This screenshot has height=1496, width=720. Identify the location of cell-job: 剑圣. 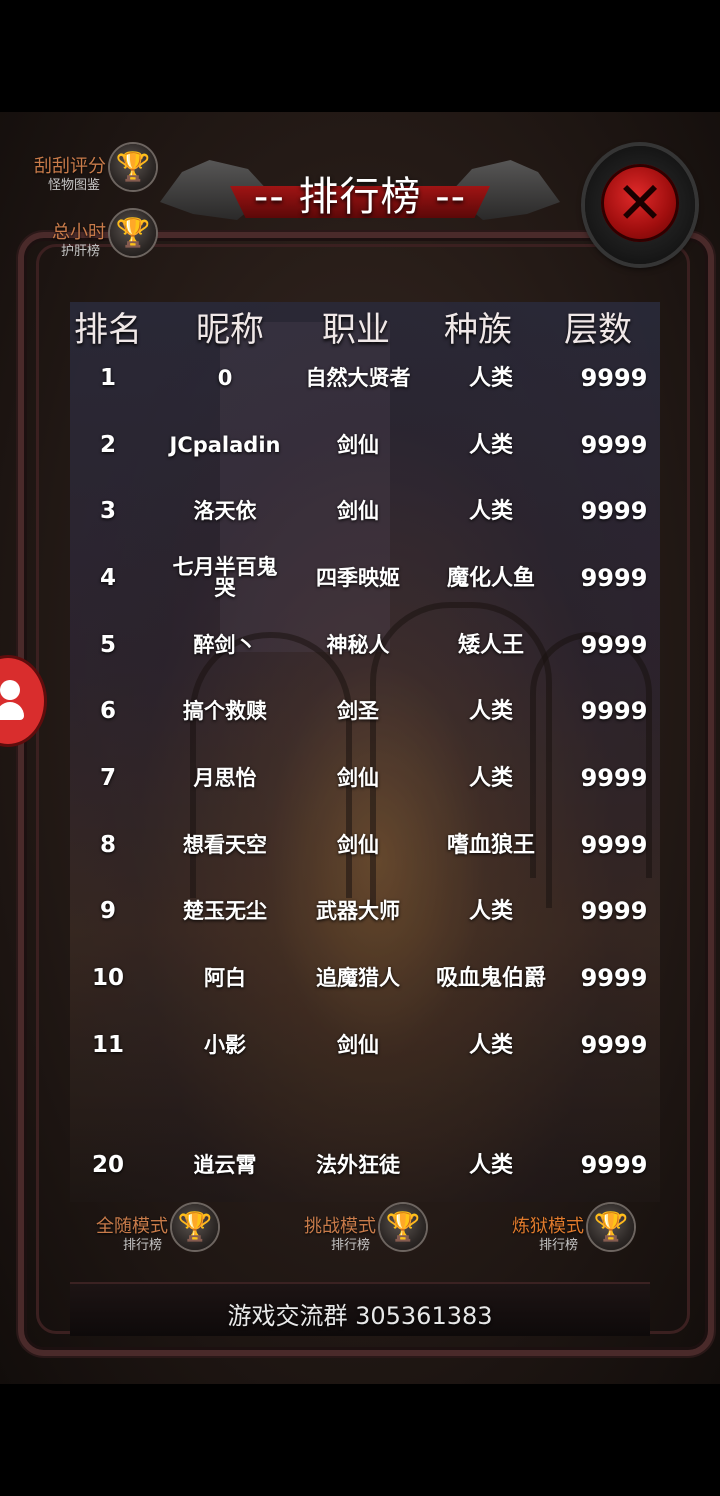
(358, 710).